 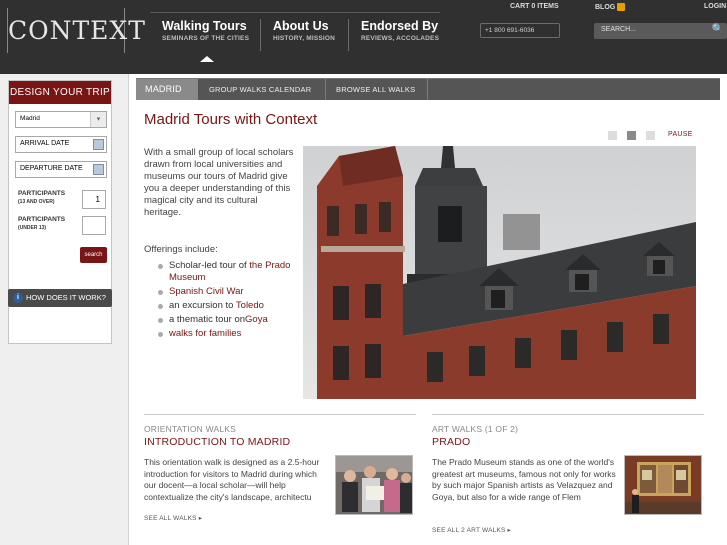 What do you see at coordinates (301, 26) in the screenshot?
I see `nav-about-us-title: About Us` at bounding box center [301, 26].